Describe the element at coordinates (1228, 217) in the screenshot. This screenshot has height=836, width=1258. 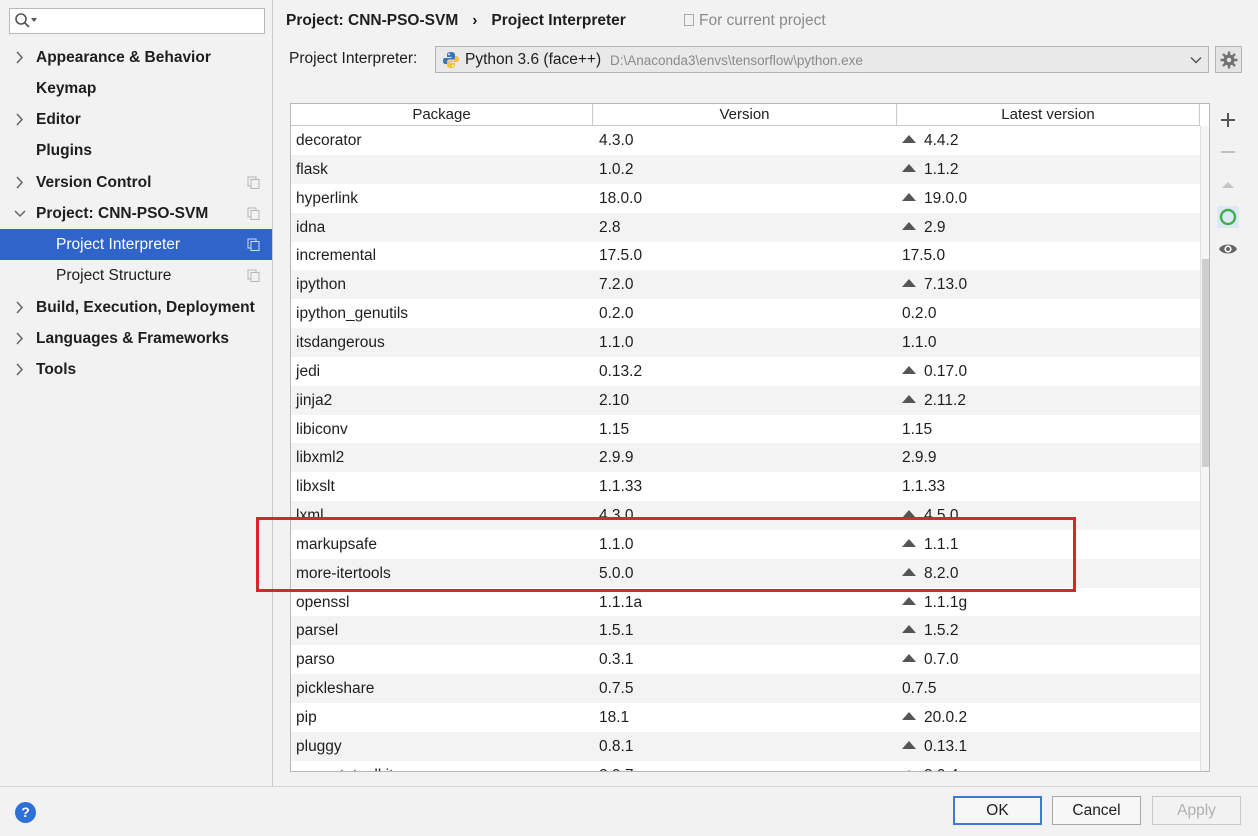
I see `refresh-icon` at that location.